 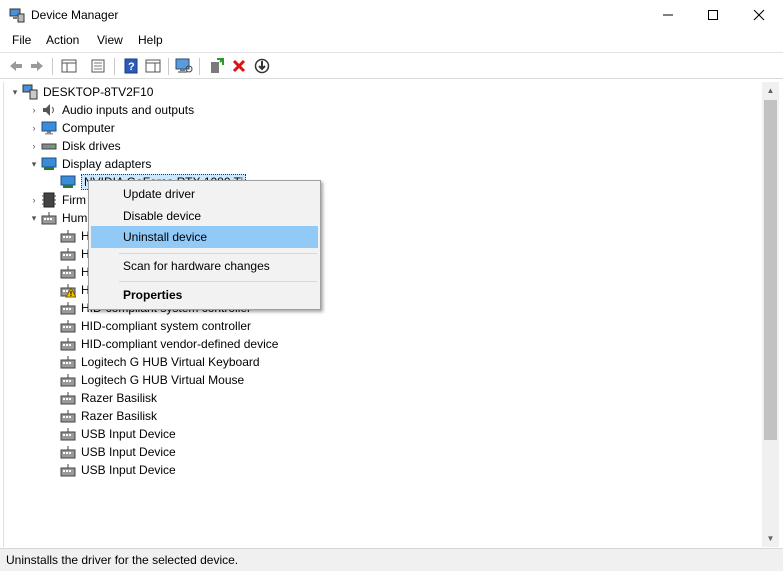 I want to click on close-icon, so click(x=759, y=15).